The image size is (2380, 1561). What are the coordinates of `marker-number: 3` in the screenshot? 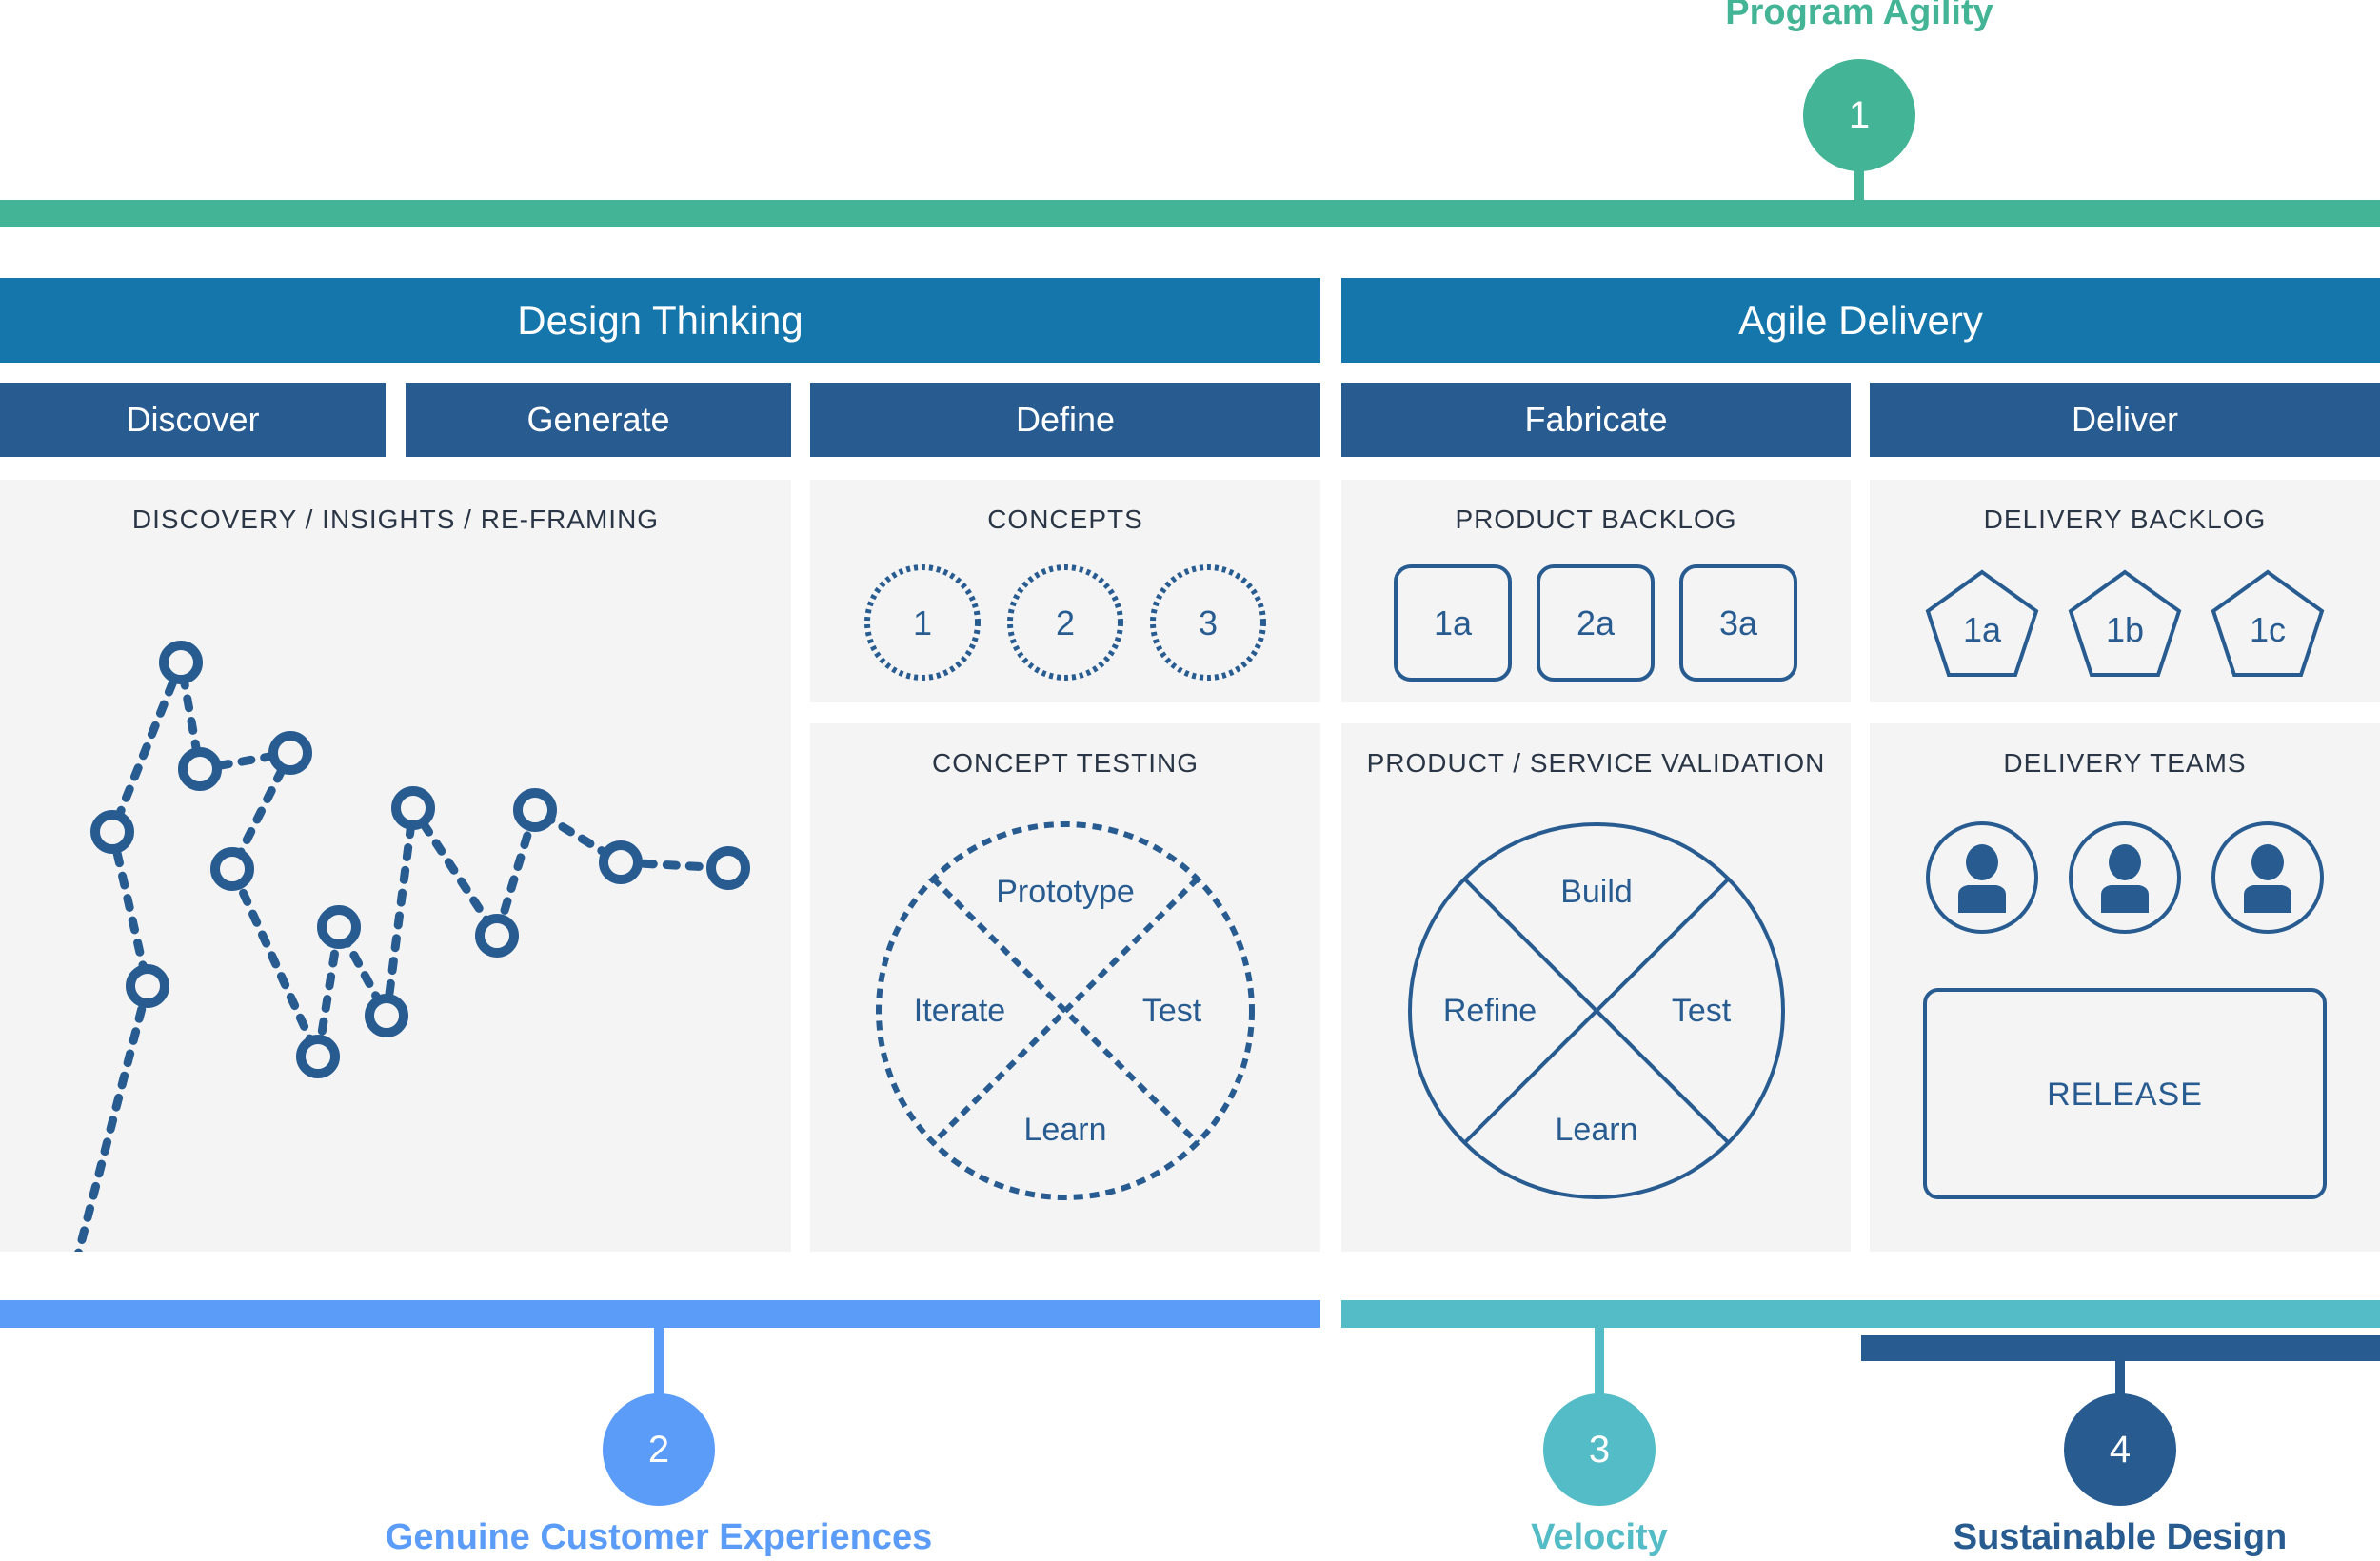 It's located at (1599, 1449).